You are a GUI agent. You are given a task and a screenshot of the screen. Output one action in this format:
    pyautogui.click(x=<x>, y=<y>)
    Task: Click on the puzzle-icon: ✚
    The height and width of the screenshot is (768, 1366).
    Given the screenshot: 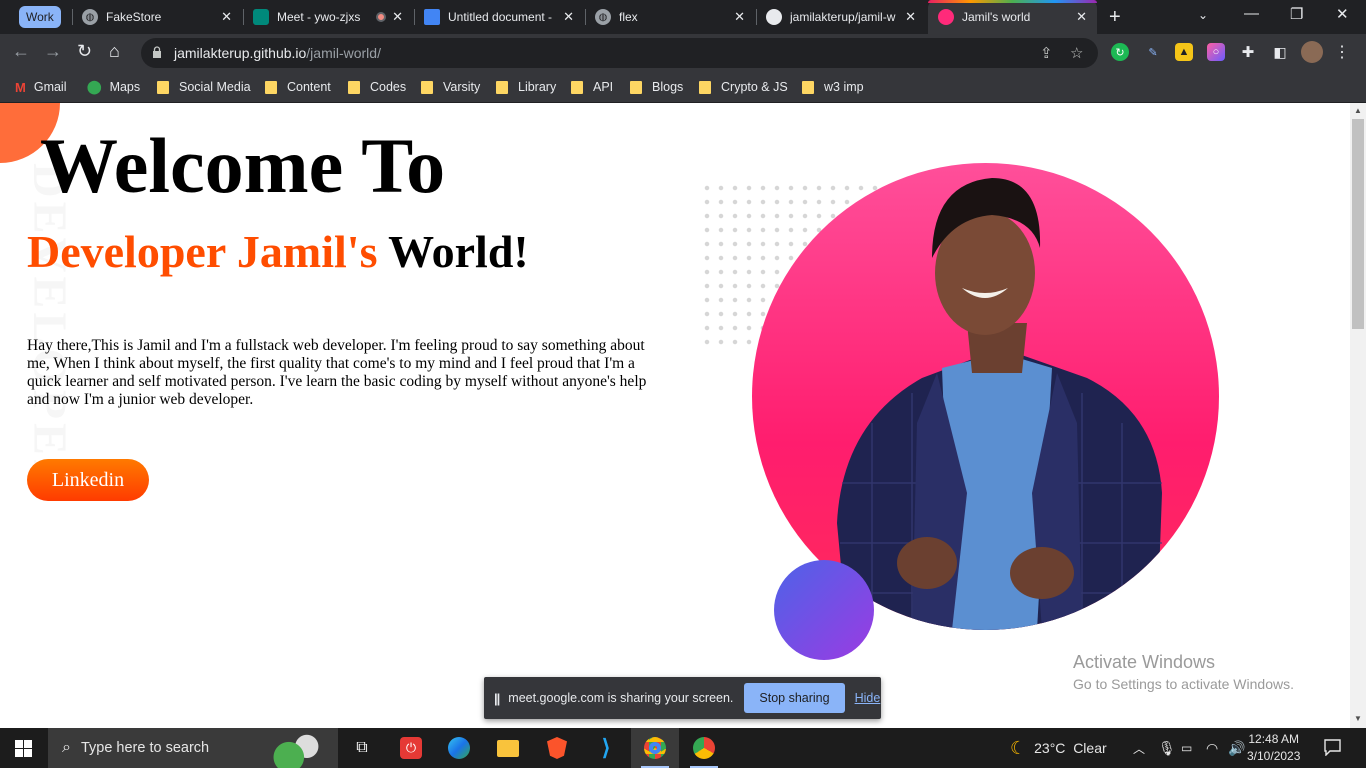 What is the action you would take?
    pyautogui.click(x=1248, y=52)
    